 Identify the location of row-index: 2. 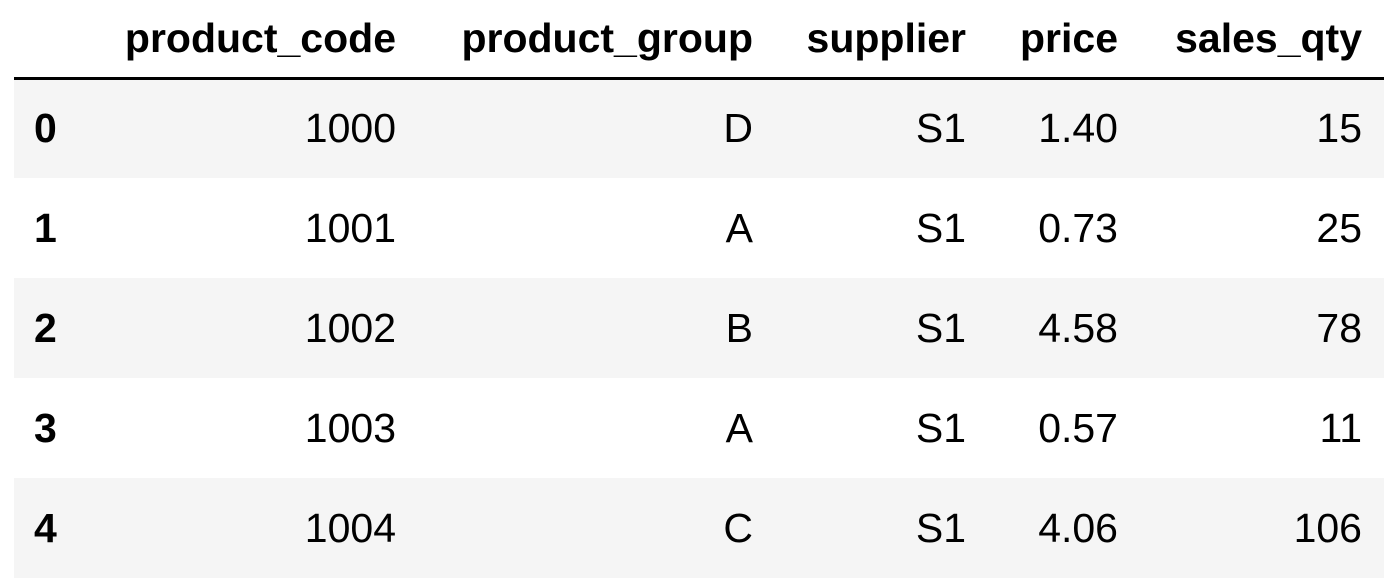
(45, 327).